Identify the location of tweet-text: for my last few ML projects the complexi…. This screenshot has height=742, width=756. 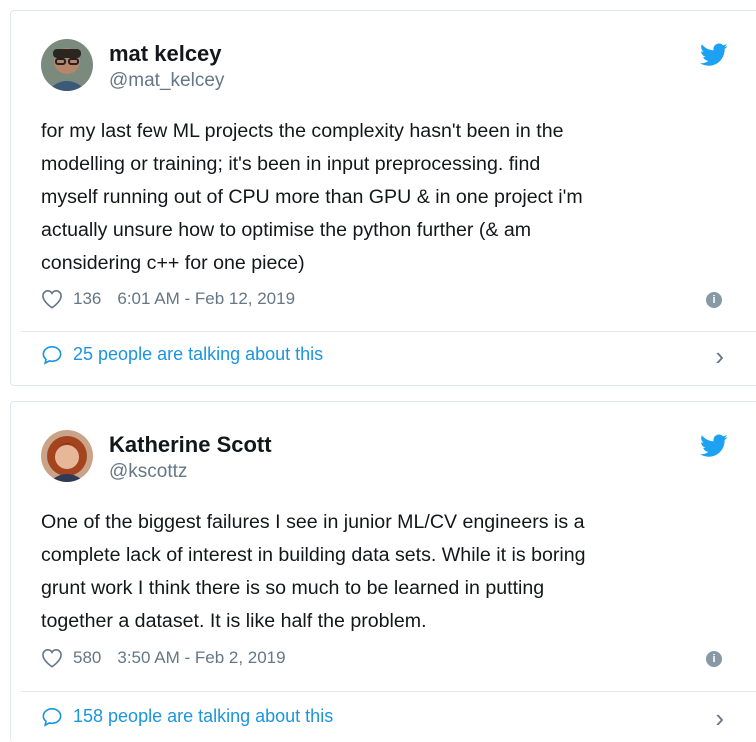
(312, 197).